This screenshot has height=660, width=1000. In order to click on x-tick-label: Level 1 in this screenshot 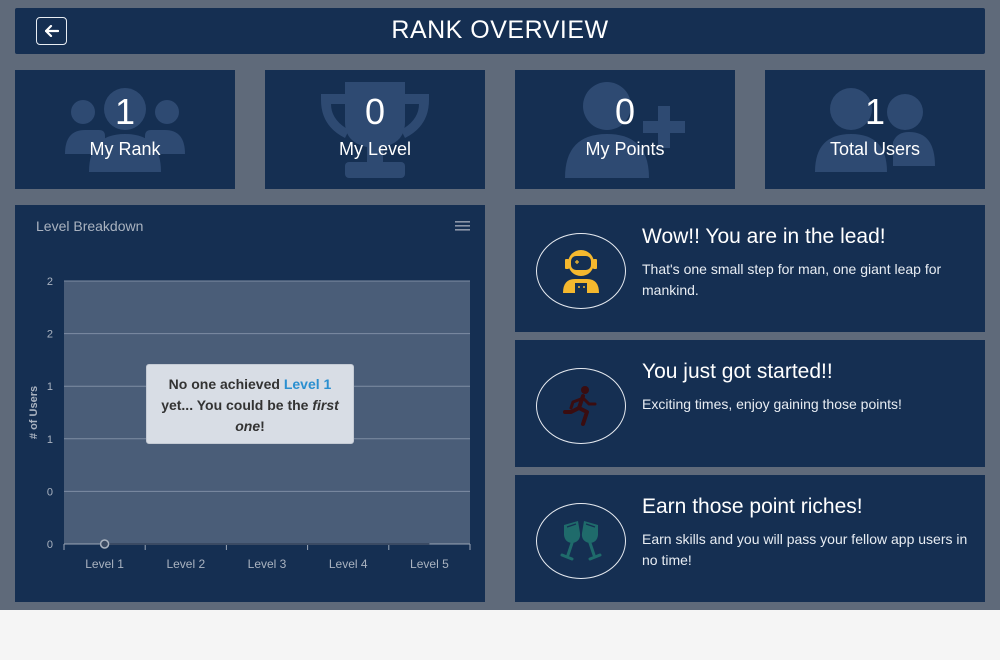, I will do `click(104, 564)`.